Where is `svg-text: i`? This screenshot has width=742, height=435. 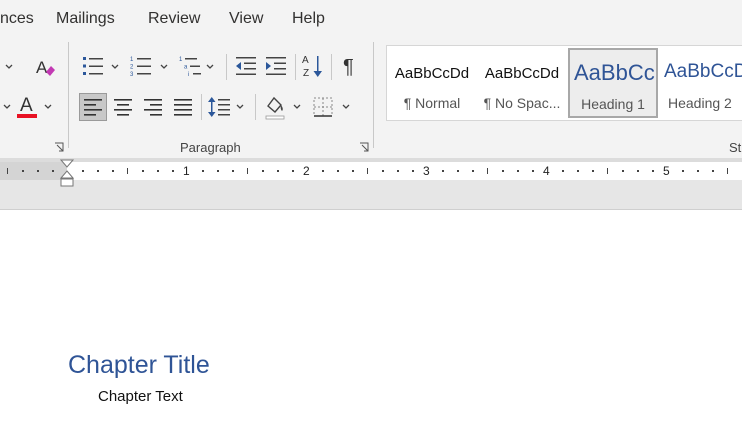
svg-text: i is located at coordinates (188, 75).